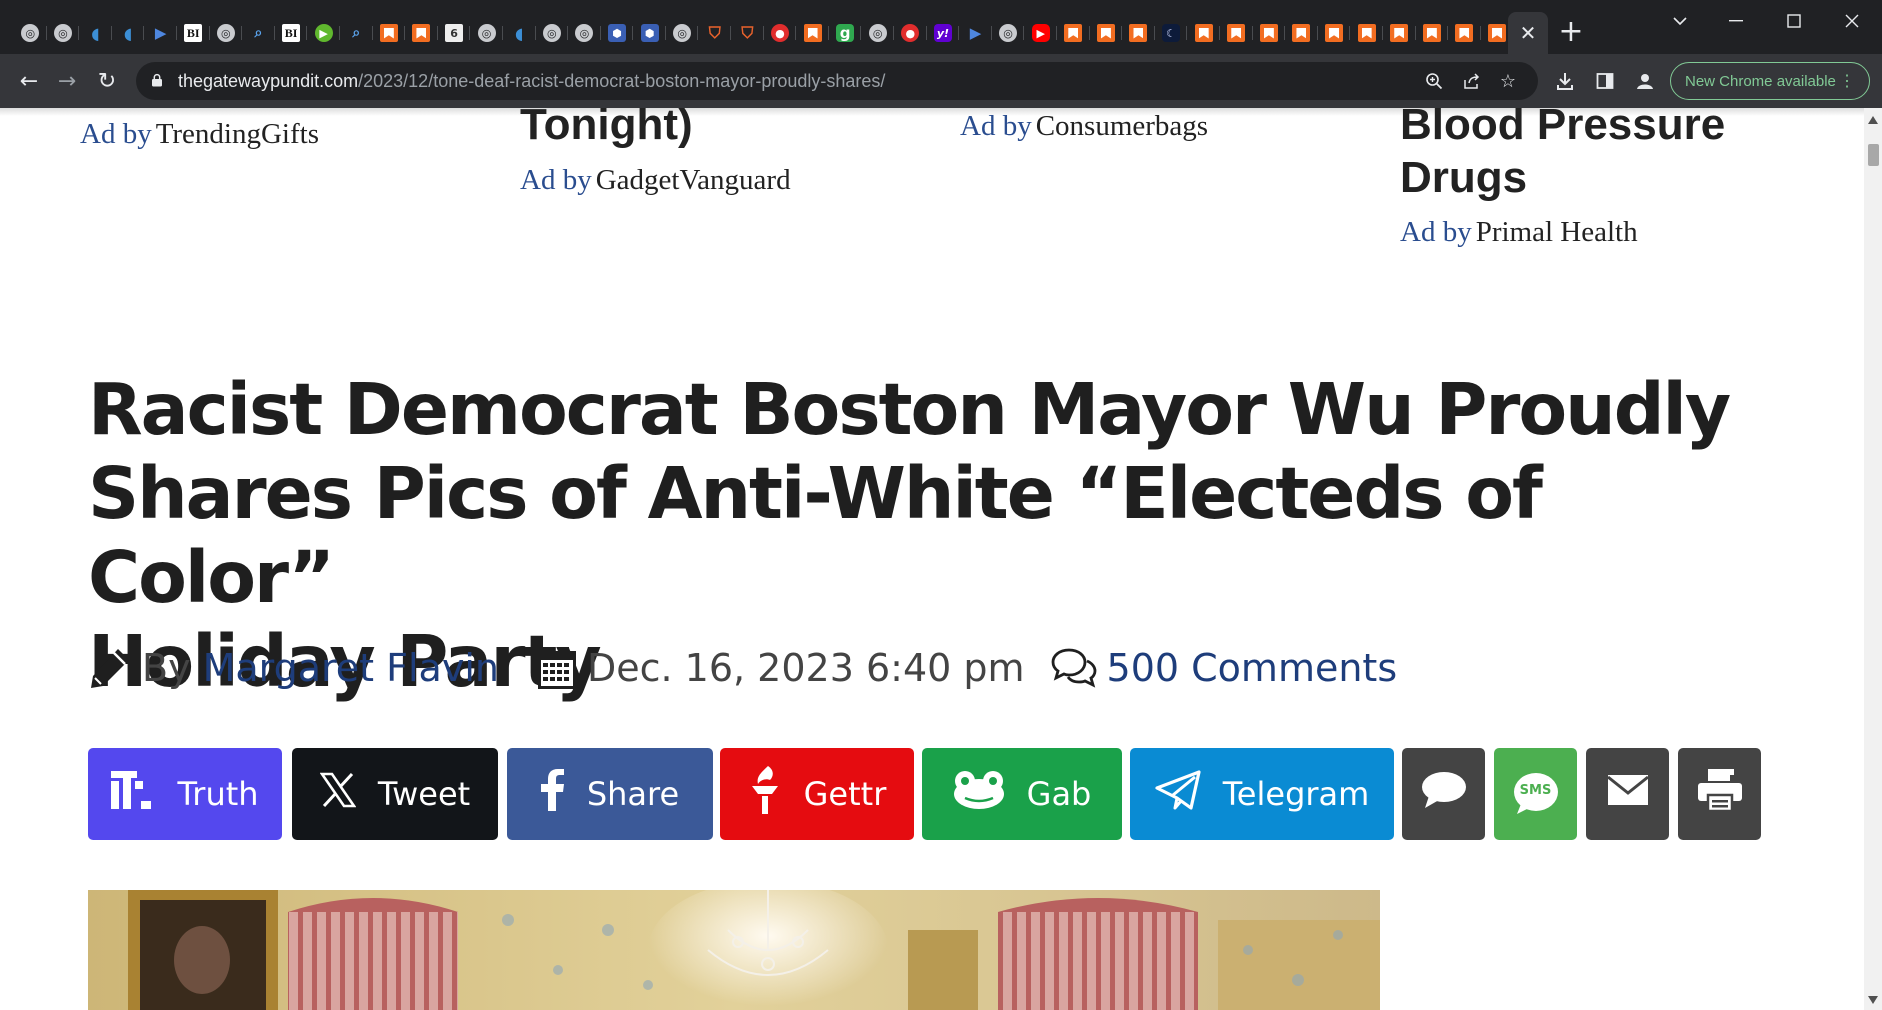  Describe the element at coordinates (185, 794) in the screenshot. I see `truth-social-share-button: Truth` at that location.